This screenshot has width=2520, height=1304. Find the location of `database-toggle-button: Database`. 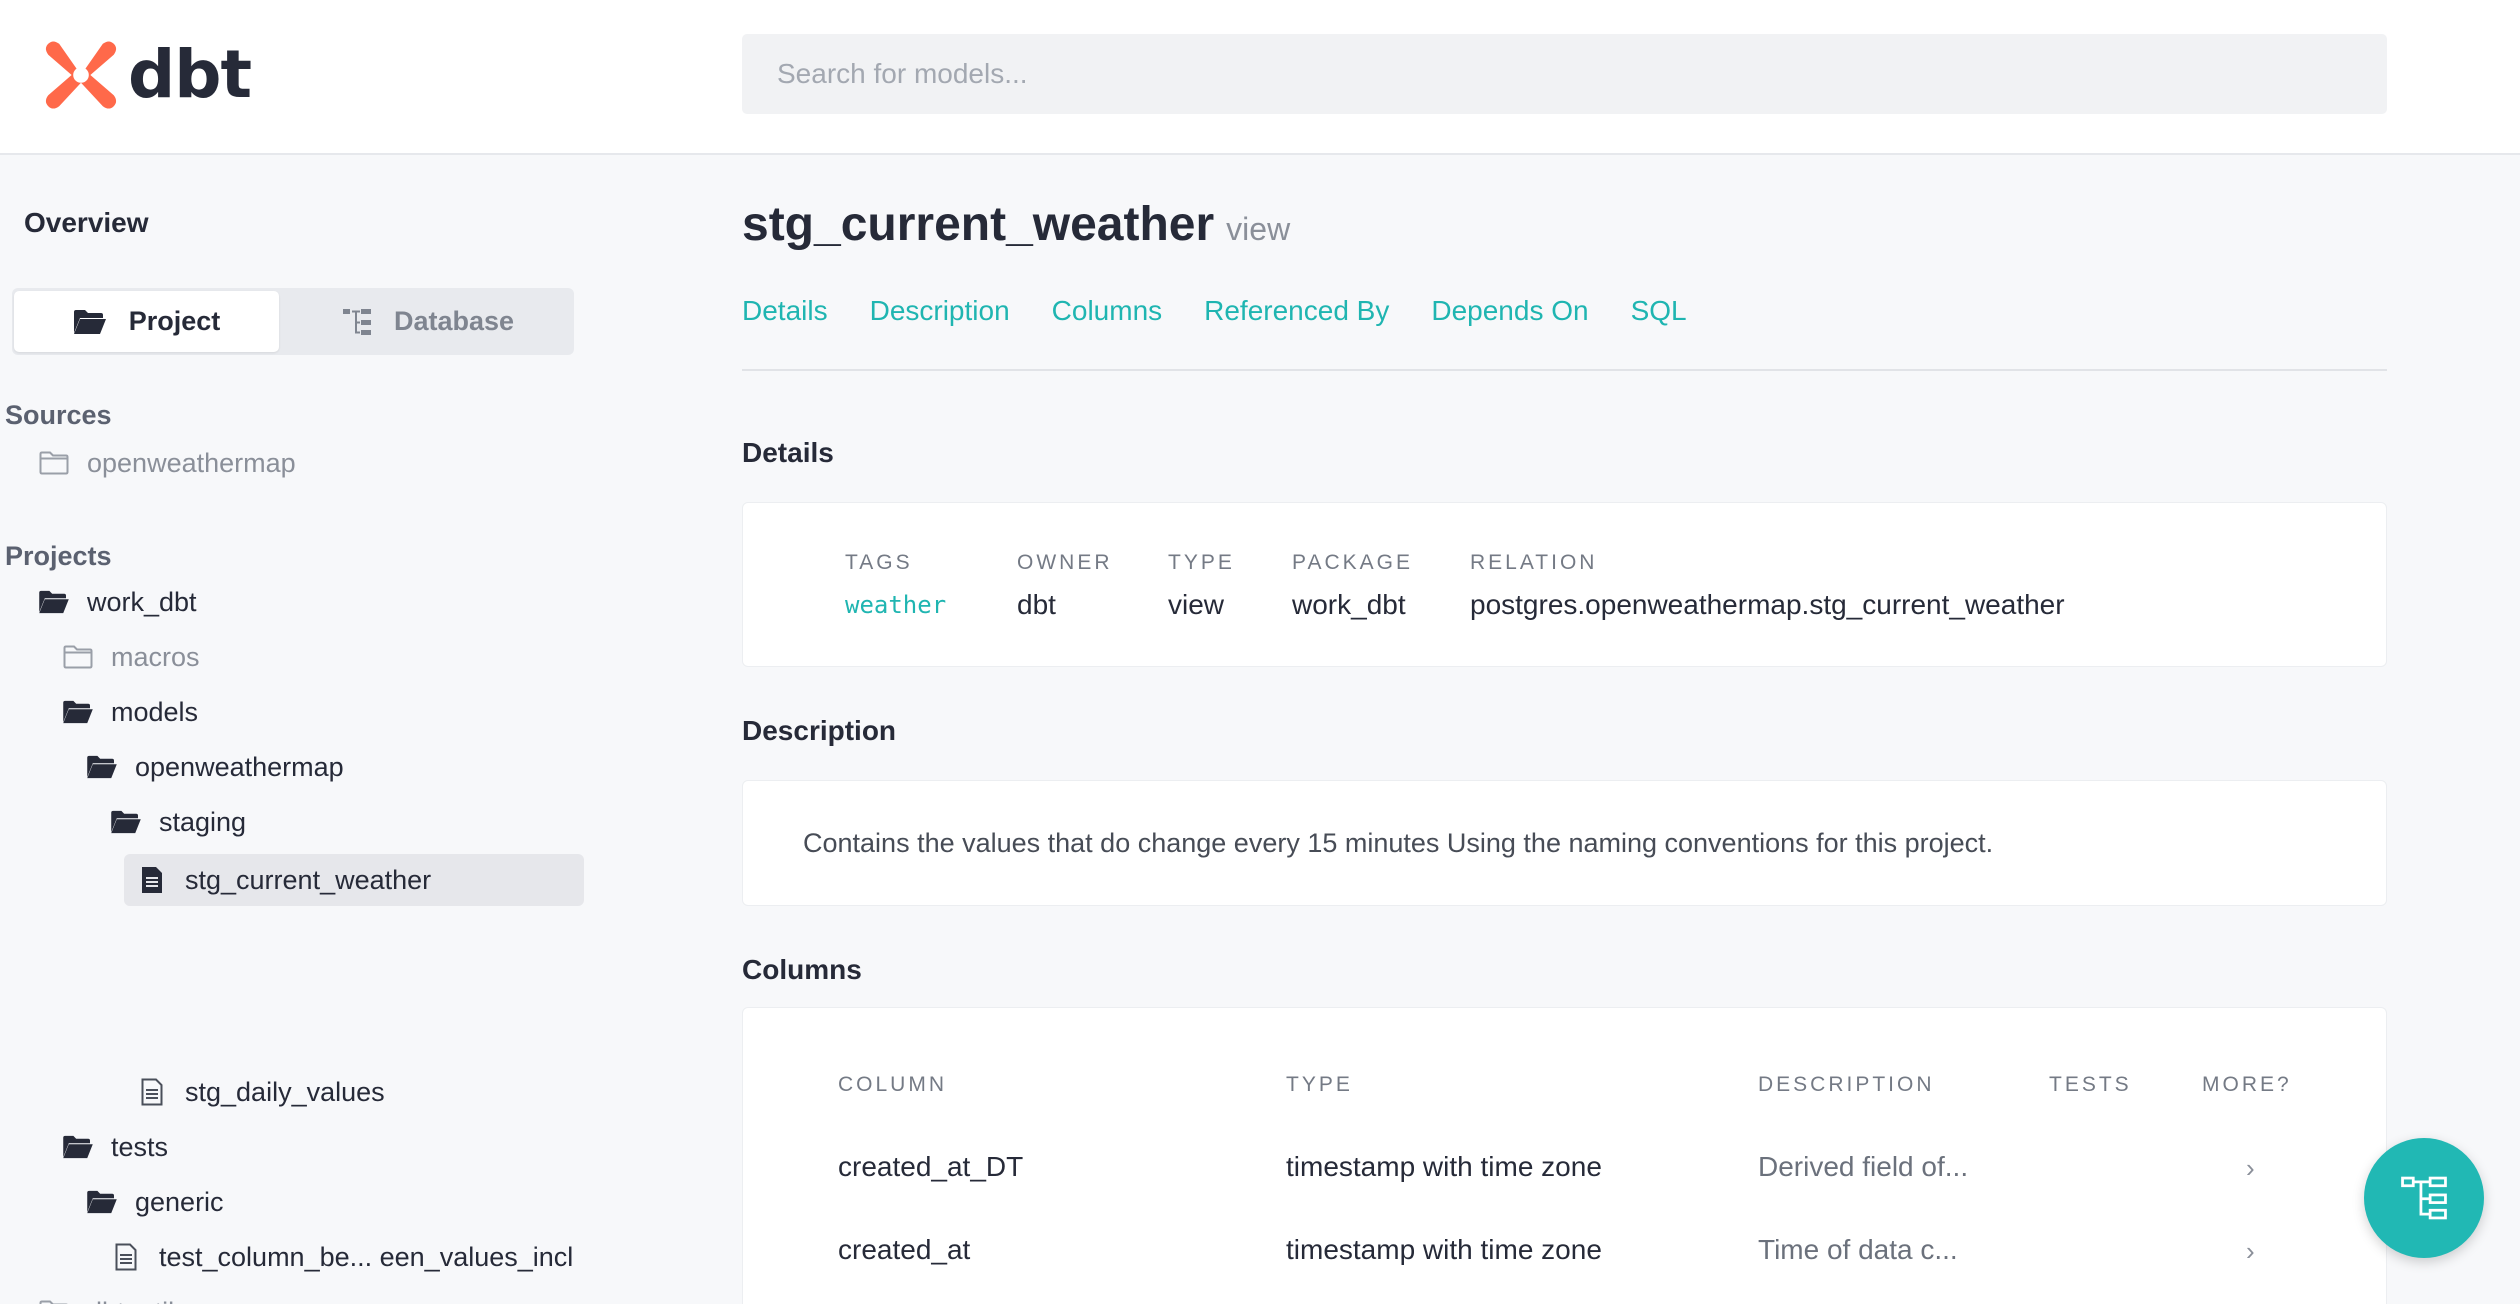

database-toggle-button: Database is located at coordinates (428, 321).